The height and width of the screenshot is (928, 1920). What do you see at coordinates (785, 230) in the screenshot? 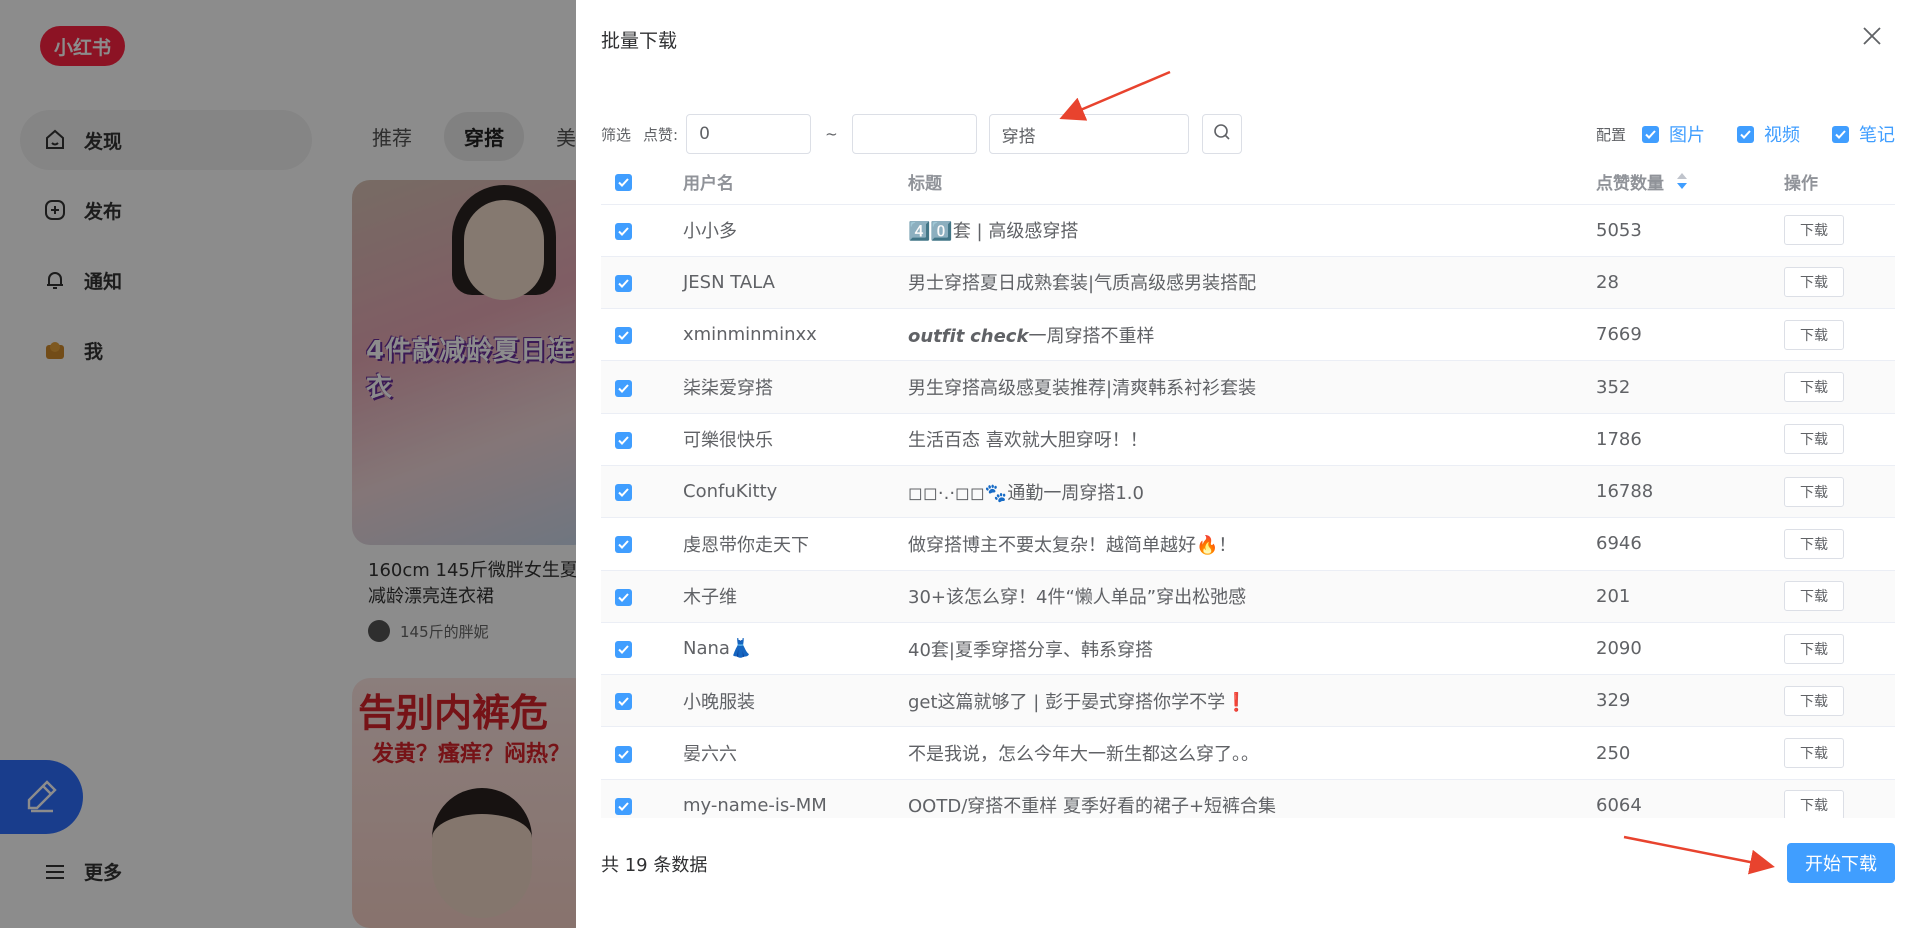
I see `cell-username: 小小多` at bounding box center [785, 230].